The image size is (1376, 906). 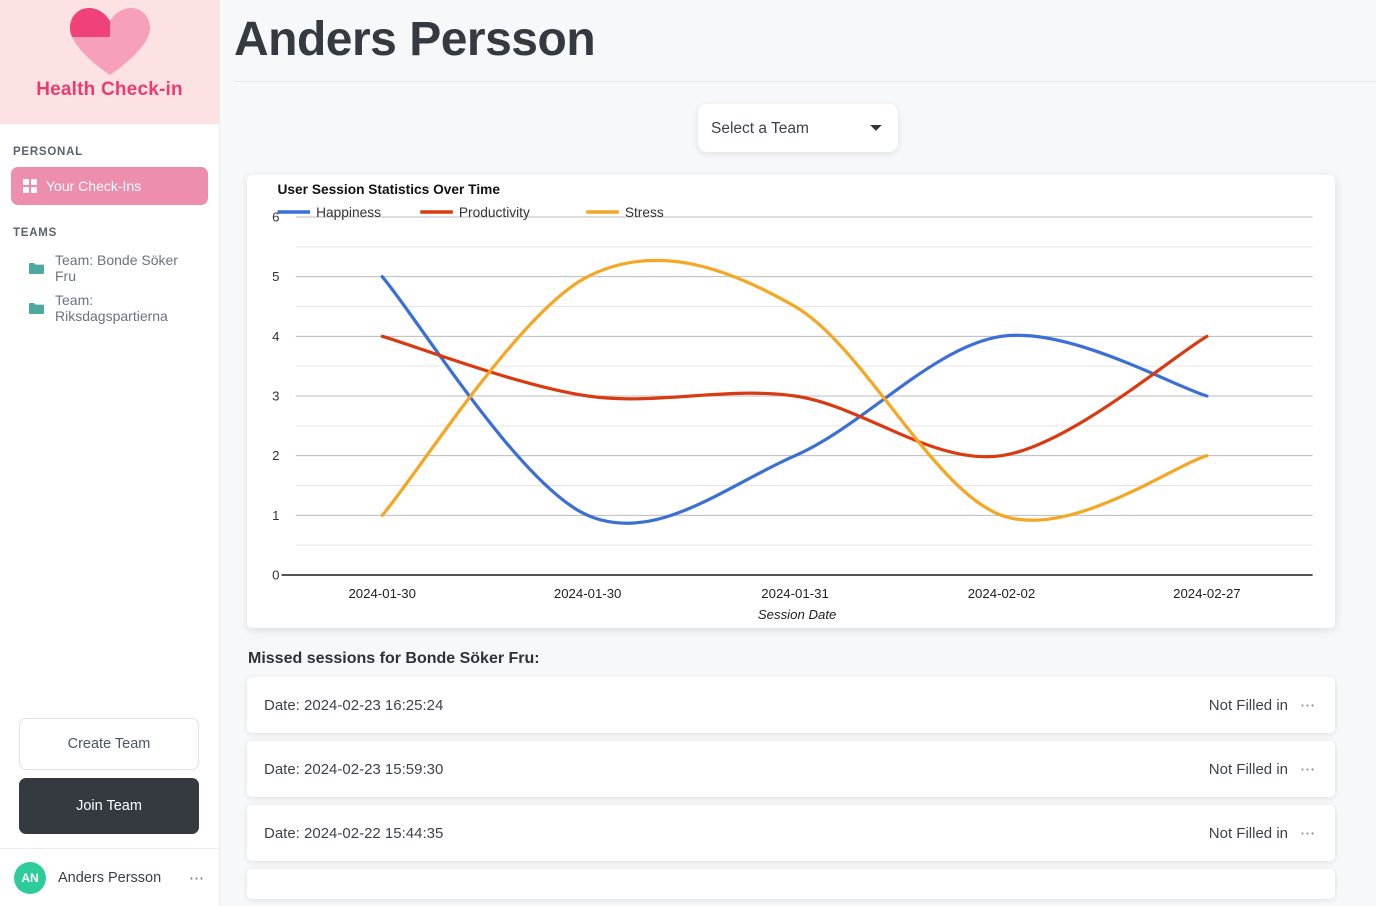 I want to click on sidebar-item-your-check-ins: Your Check-Ins, so click(x=109, y=186).